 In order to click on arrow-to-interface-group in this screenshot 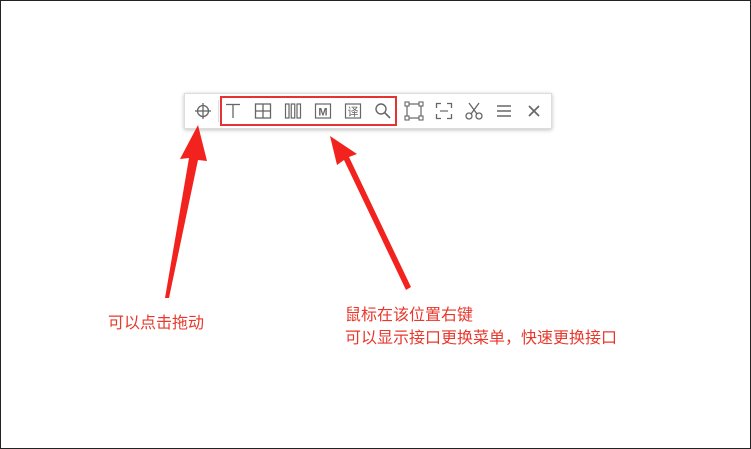, I will do `click(370, 213)`.